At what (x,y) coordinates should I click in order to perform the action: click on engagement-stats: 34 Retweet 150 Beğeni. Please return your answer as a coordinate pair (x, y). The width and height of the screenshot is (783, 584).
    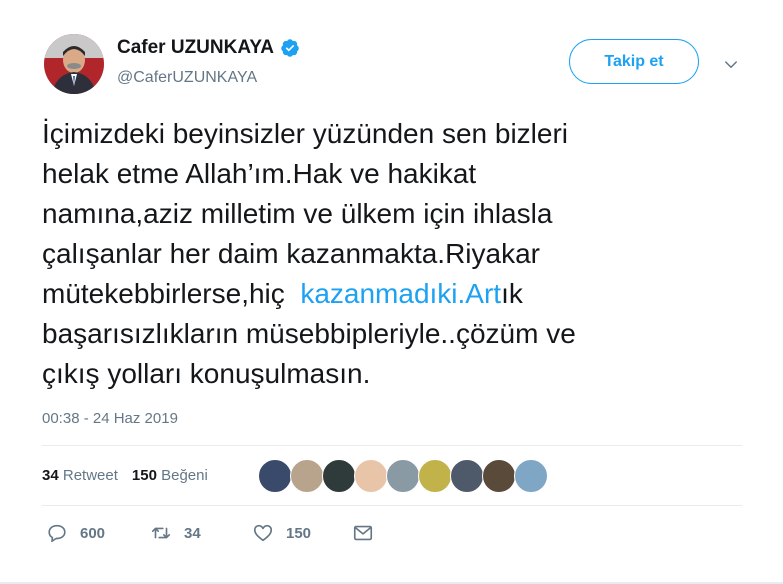
    Looking at the image, I should click on (125, 475).